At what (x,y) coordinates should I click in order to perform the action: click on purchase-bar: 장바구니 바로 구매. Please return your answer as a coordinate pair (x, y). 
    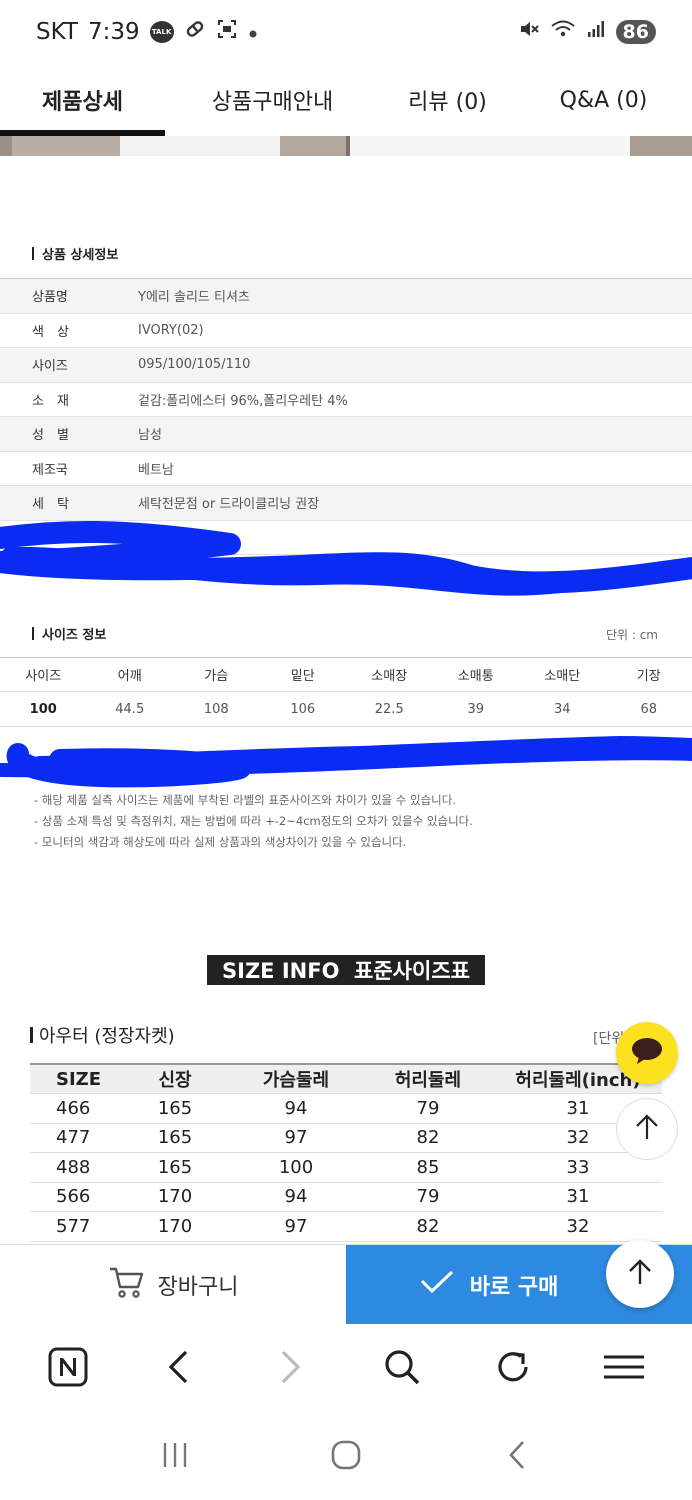
    Looking at the image, I should click on (346, 1284).